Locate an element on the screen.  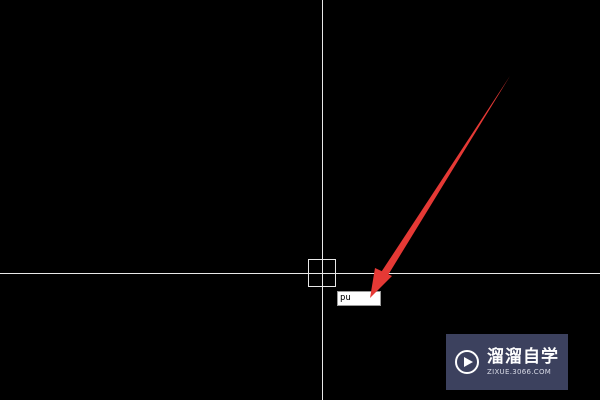
watermark-text: 溜溜自学 ZIXUE.3066.COM is located at coordinates (523, 362).